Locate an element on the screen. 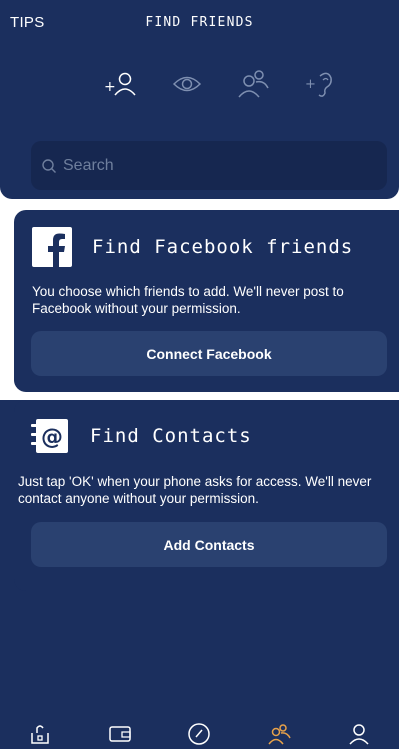 This screenshot has height=749, width=399. connect-facebook-button: Connect Facebook is located at coordinates (209, 353).